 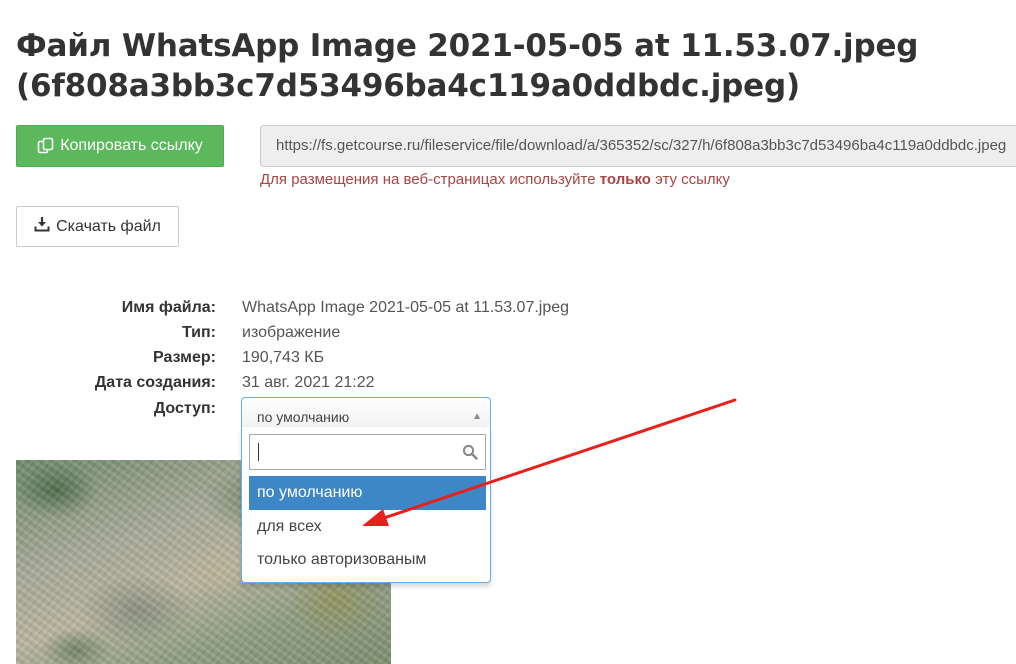 I want to click on info-row-size: Размер: 190,743 КБ, so click(x=350, y=358).